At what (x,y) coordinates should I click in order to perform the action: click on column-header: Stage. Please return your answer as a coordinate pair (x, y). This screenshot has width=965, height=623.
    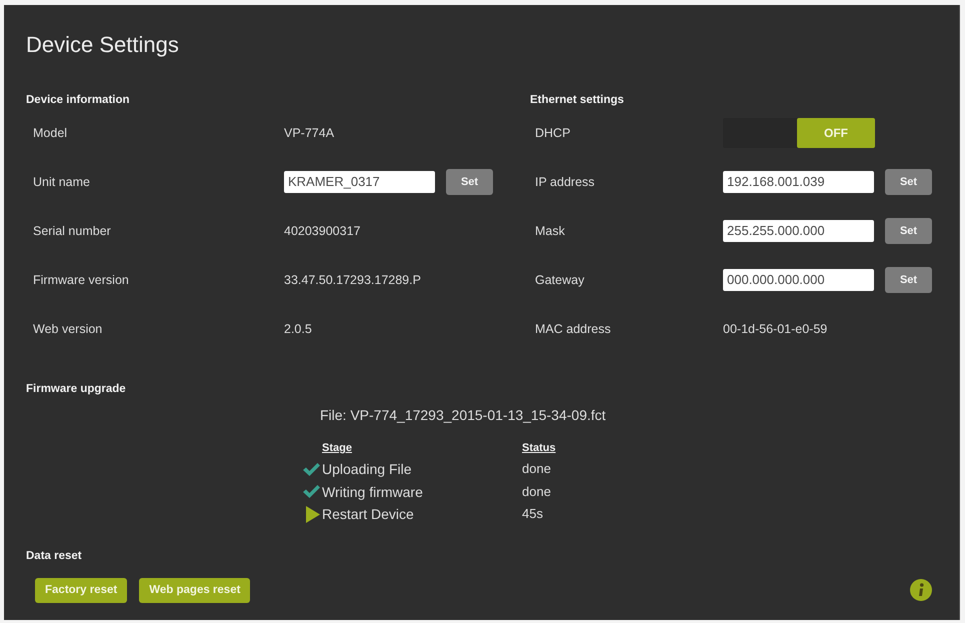
    Looking at the image, I should click on (337, 448).